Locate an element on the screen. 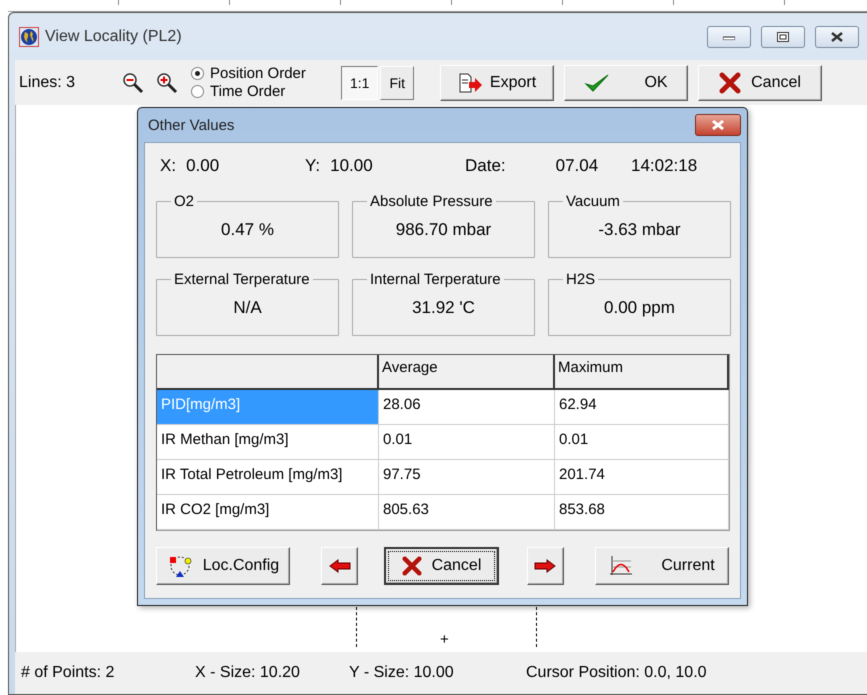 The width and height of the screenshot is (867, 695). group-label: O2 is located at coordinates (184, 201).